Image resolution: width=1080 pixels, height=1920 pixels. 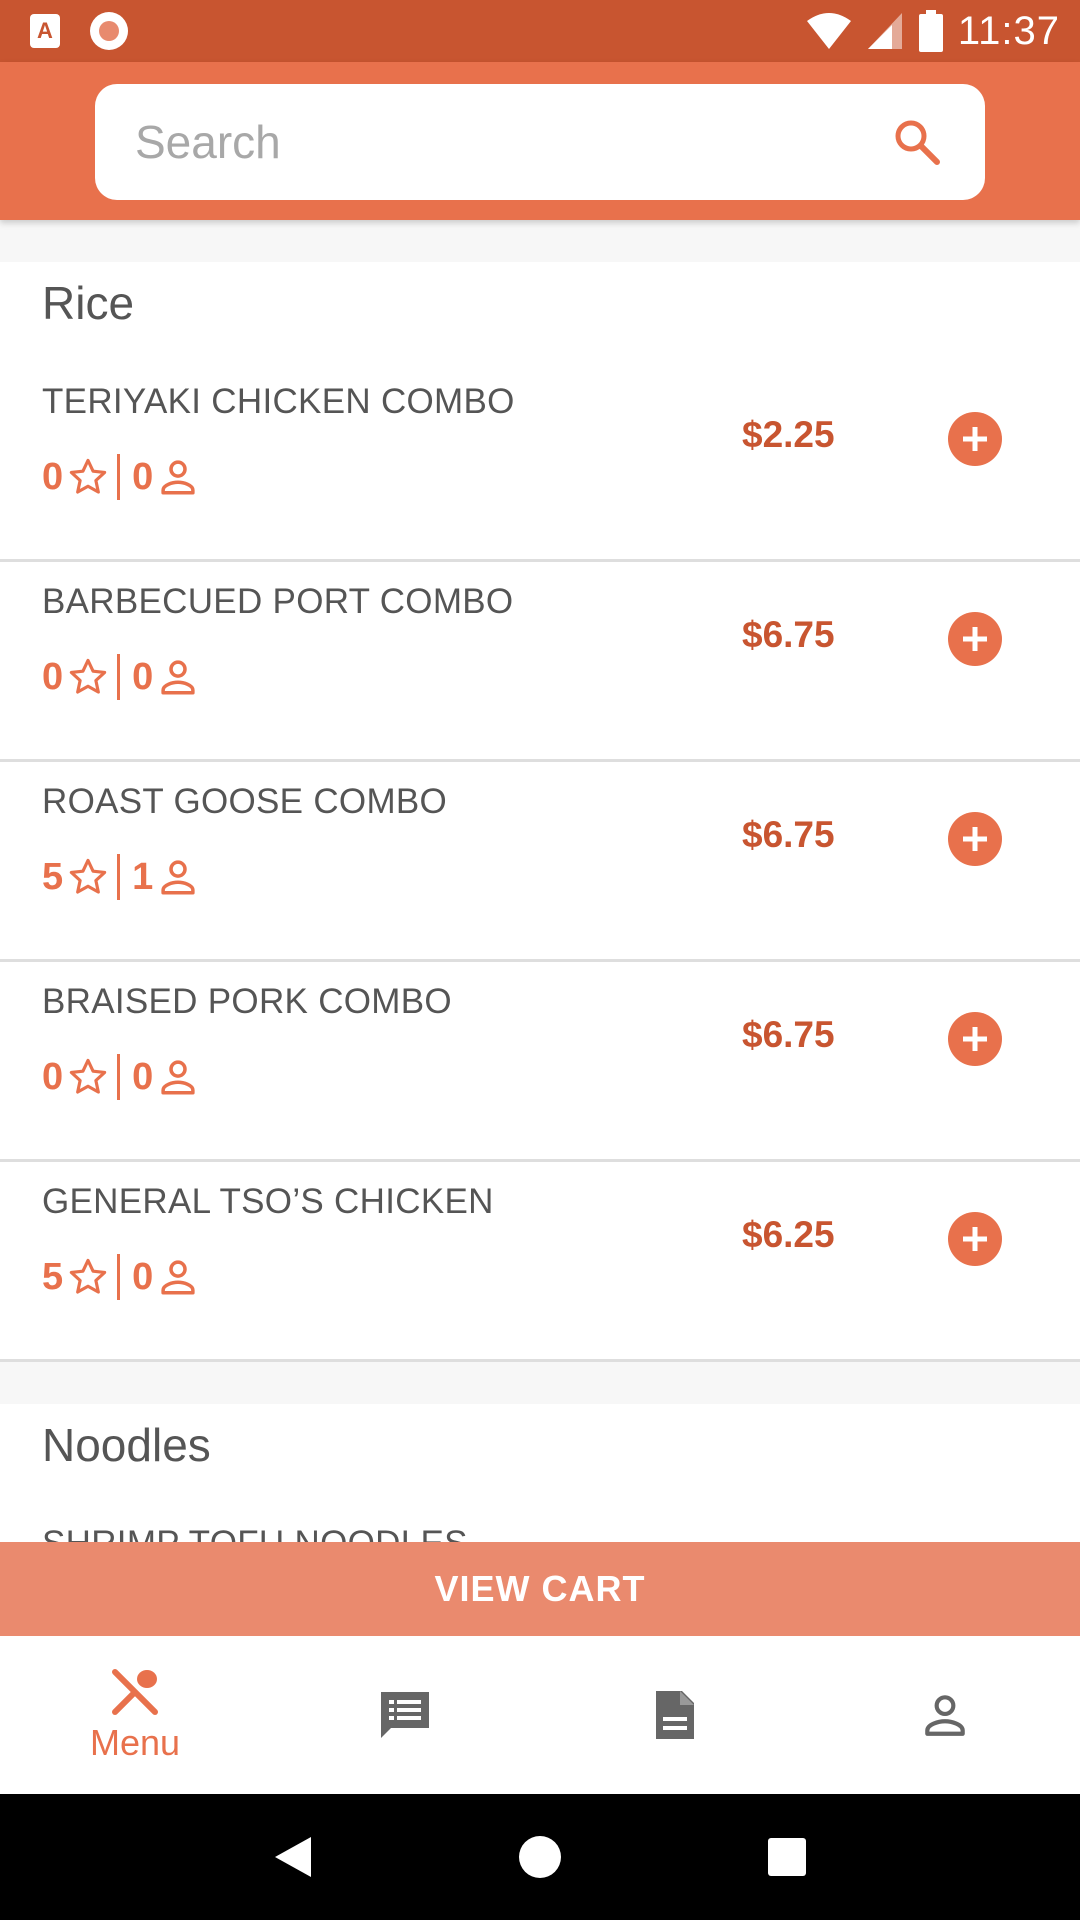 I want to click on account-icon, so click(x=945, y=1715).